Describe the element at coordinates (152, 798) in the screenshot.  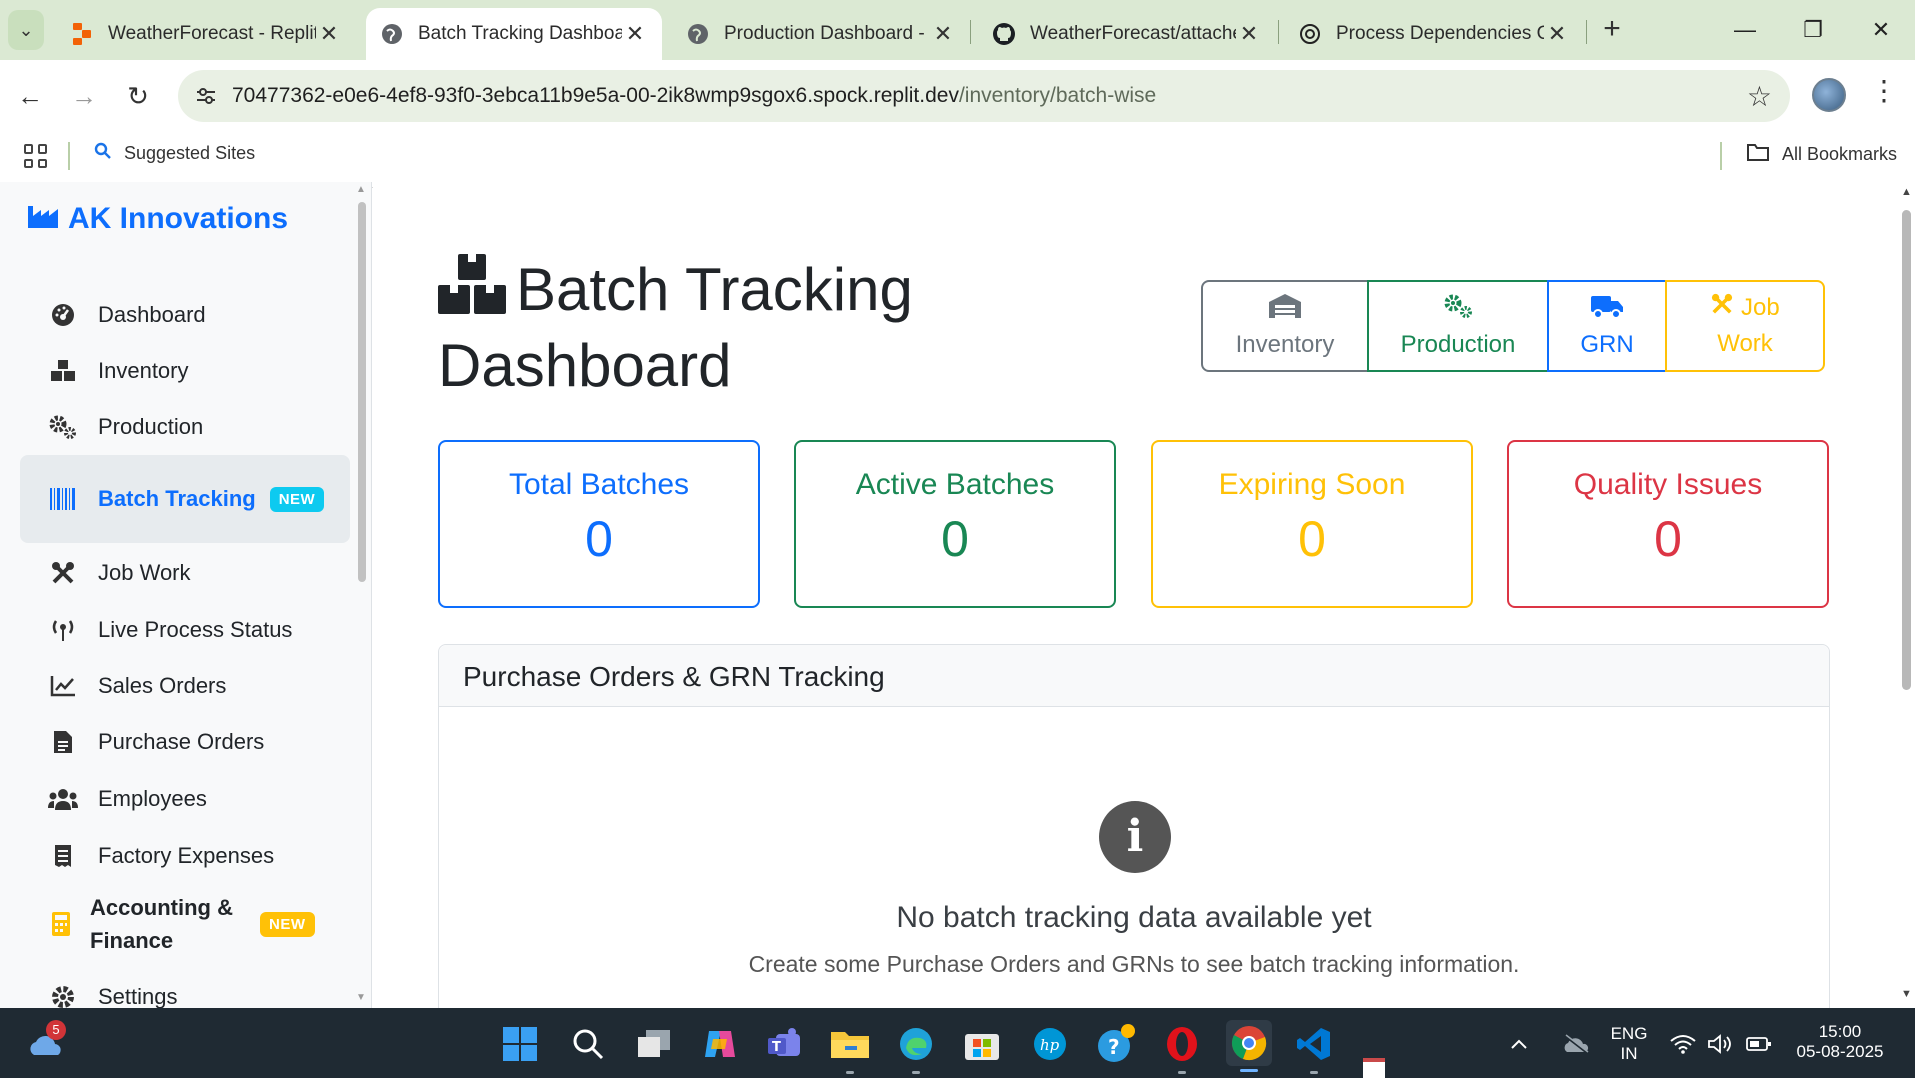
I see `sidebar-item-label: Employees` at that location.